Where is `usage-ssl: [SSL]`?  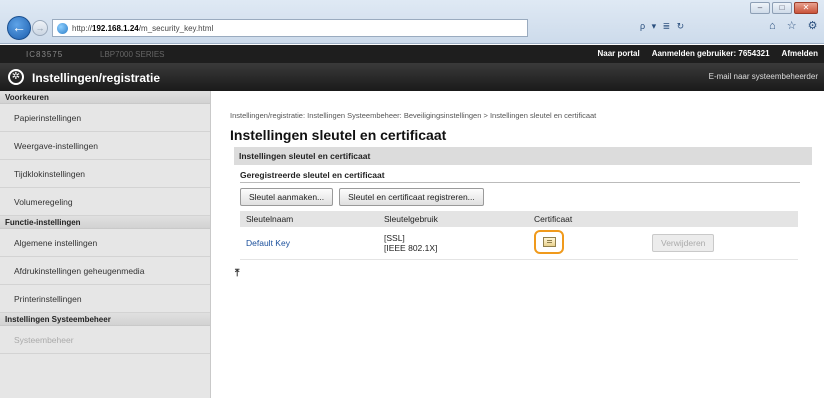
usage-ssl: [SSL] is located at coordinates (394, 237).